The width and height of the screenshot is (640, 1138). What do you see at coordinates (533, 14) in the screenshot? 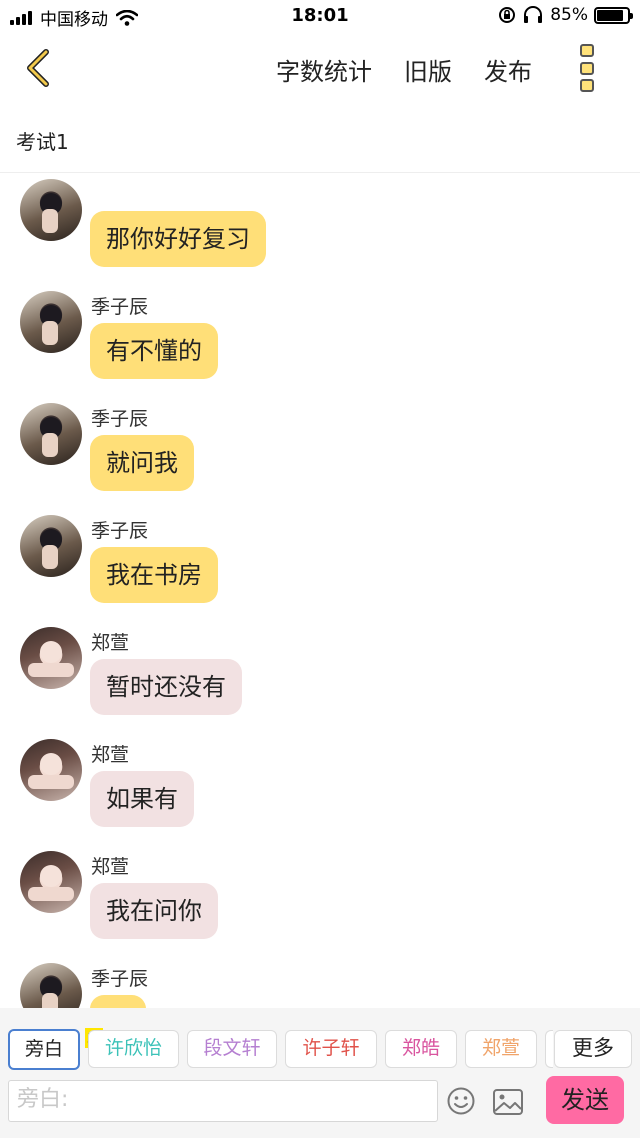
I see `headphones-icon` at bounding box center [533, 14].